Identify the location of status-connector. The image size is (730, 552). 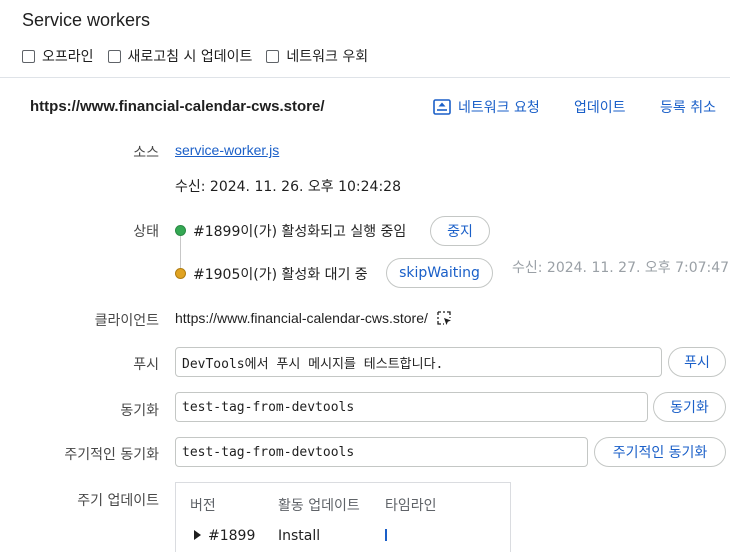
(180, 254).